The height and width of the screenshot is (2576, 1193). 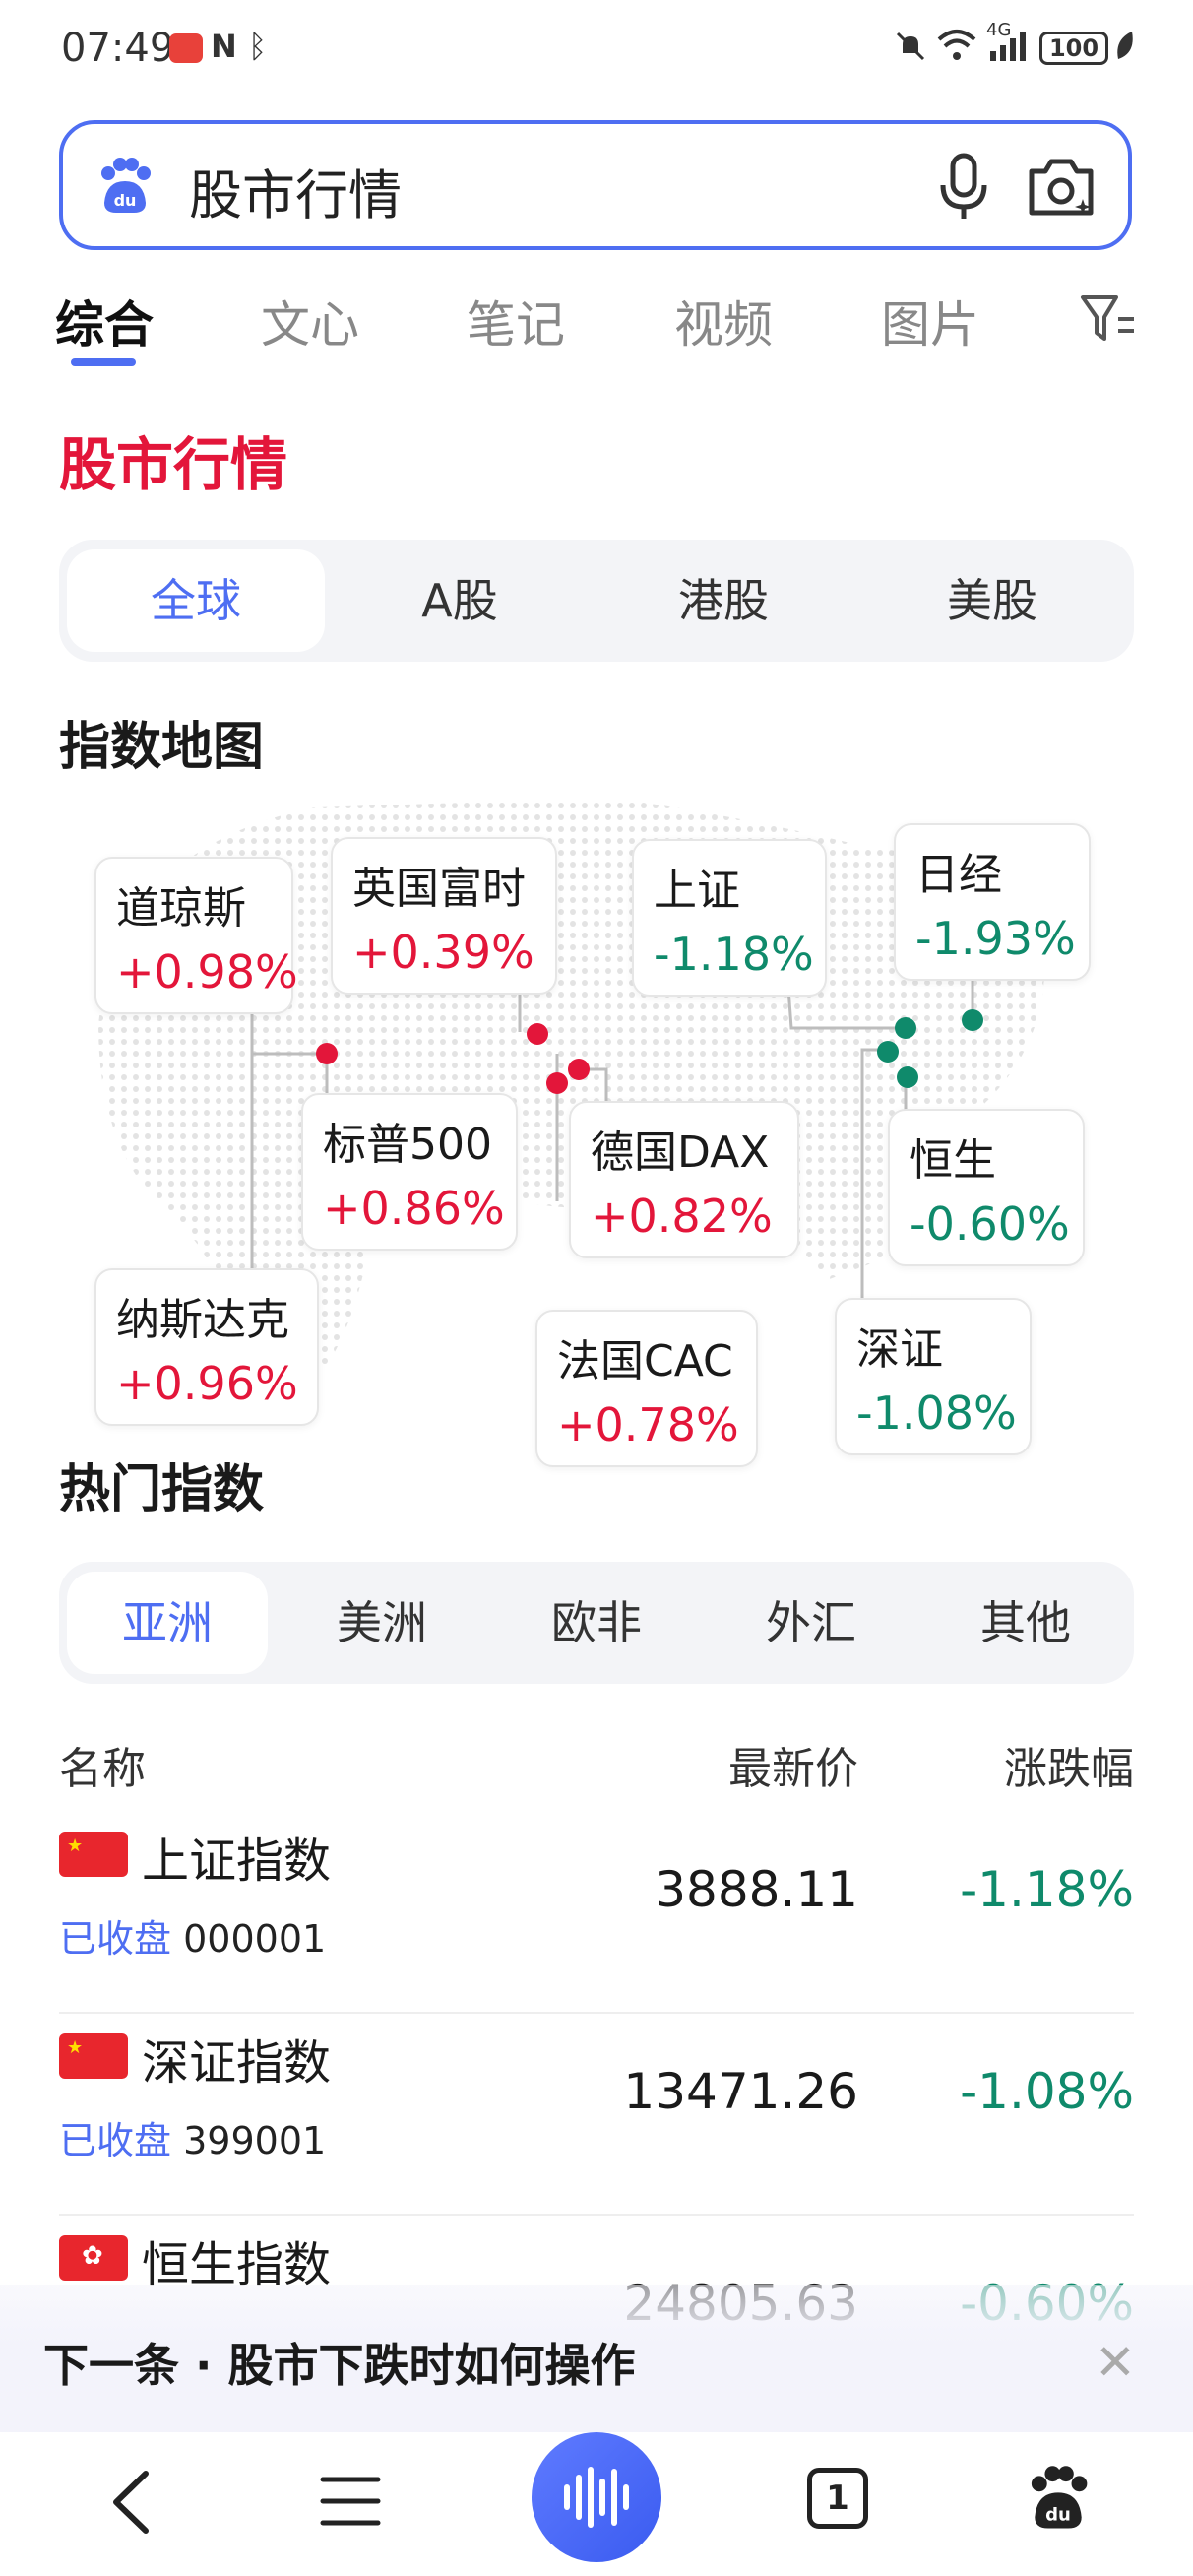 What do you see at coordinates (793, 1769) in the screenshot?
I see `col-price-header: 最新价` at bounding box center [793, 1769].